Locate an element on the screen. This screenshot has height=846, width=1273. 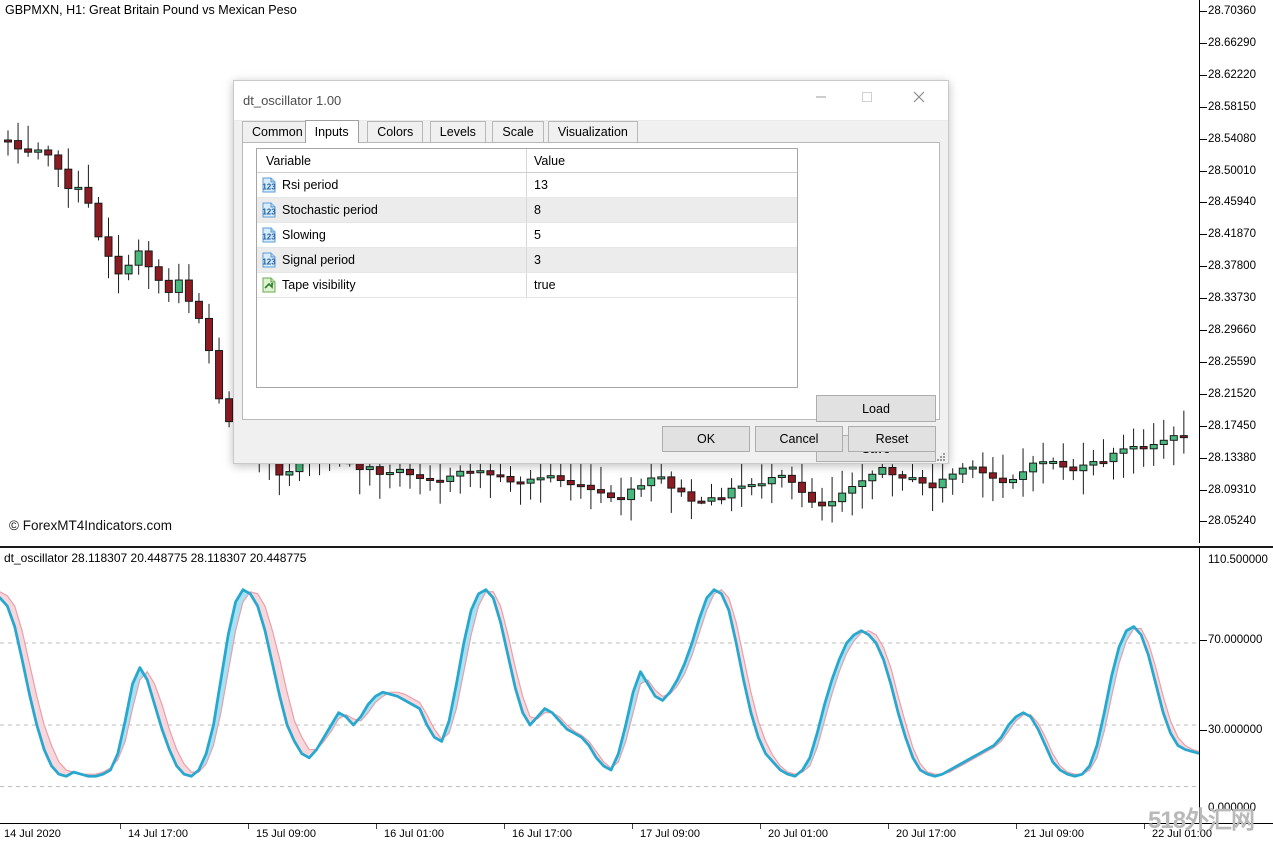
tab-scale: Scale is located at coordinates (518, 131).